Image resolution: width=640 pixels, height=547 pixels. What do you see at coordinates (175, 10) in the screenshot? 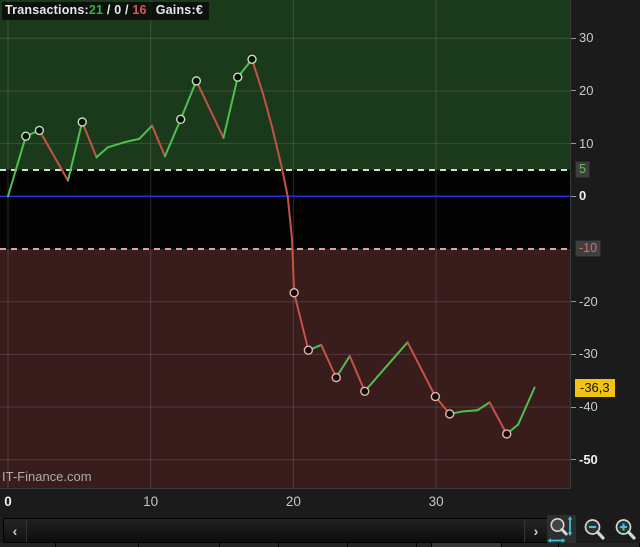
I see `gains-label: Gains:` at bounding box center [175, 10].